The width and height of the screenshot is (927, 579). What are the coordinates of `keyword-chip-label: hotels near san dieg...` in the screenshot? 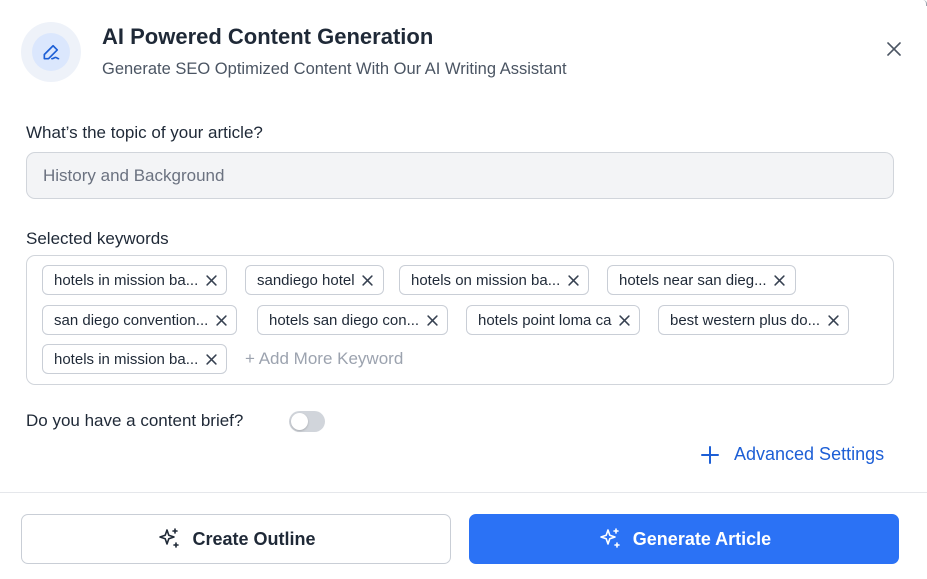 It's located at (693, 280).